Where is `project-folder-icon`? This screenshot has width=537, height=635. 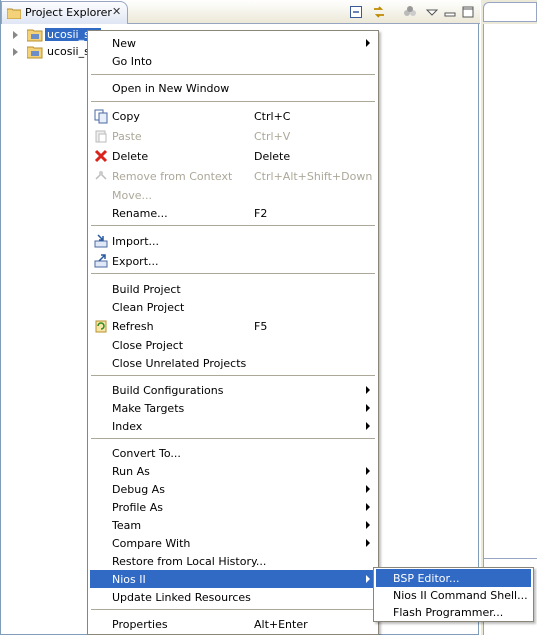
project-folder-icon is located at coordinates (35, 52).